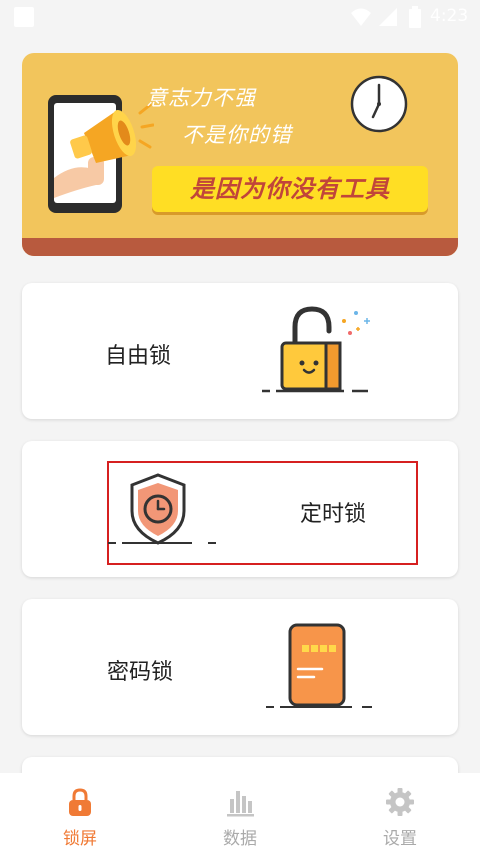  What do you see at coordinates (449, 16) in the screenshot?
I see `status-time: 4:23` at bounding box center [449, 16].